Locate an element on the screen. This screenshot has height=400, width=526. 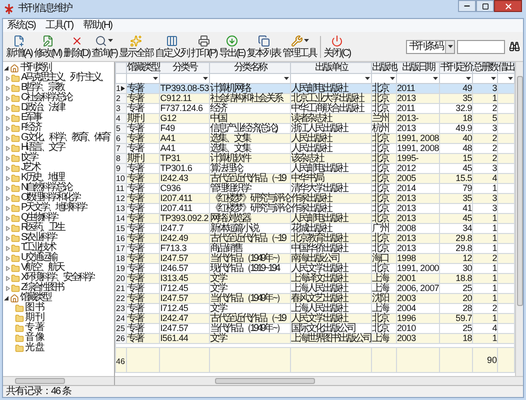
tree-item: Q 生物科学 is located at coordinates (40, 218).